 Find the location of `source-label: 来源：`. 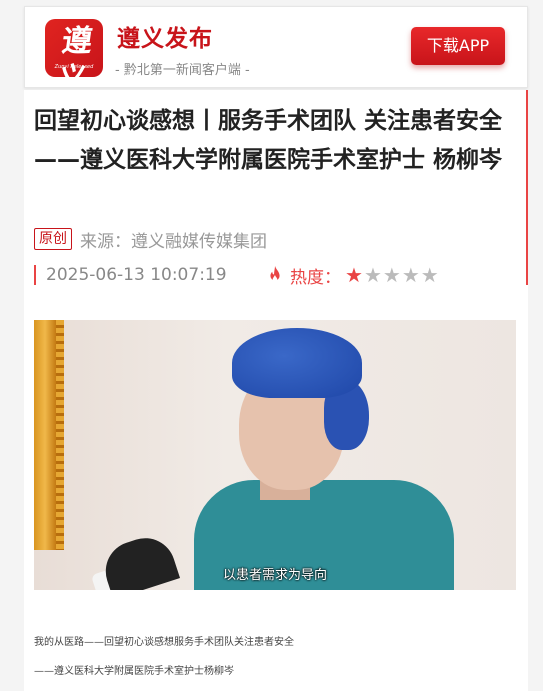

source-label: 来源： is located at coordinates (105, 241).